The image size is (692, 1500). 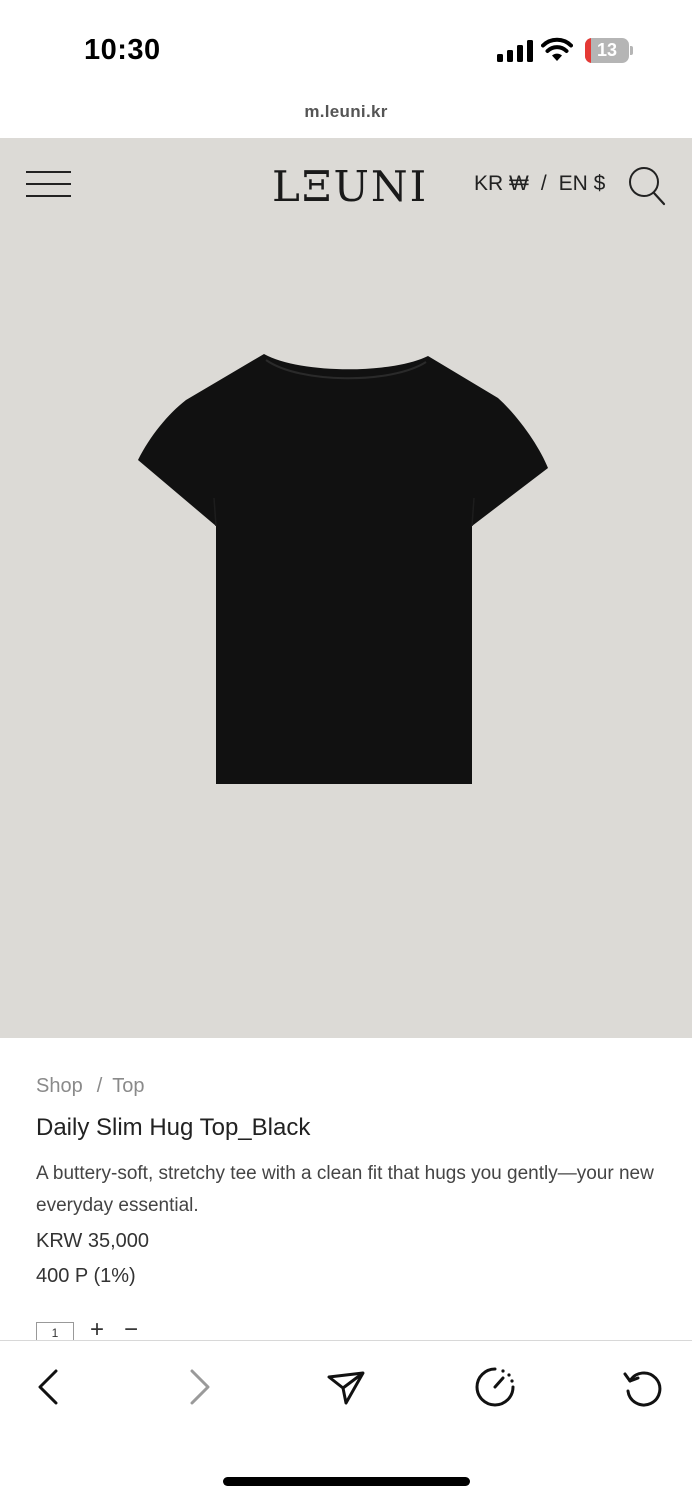 I want to click on currency-krw: KR ₩, so click(x=501, y=183).